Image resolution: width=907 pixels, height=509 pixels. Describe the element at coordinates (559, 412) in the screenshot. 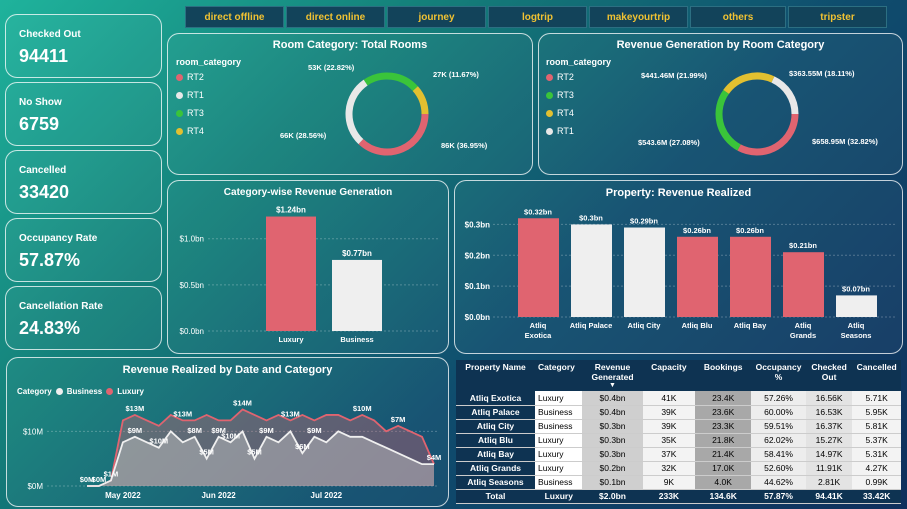

I see `cell-category: Business` at that location.